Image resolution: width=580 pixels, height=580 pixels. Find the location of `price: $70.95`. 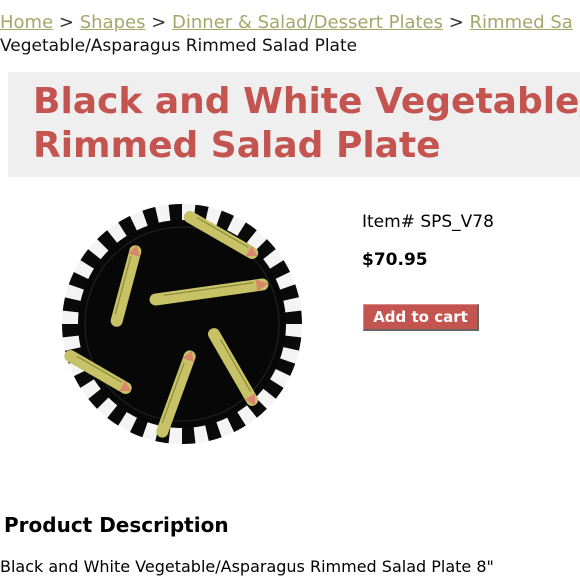

price: $70.95 is located at coordinates (395, 260).